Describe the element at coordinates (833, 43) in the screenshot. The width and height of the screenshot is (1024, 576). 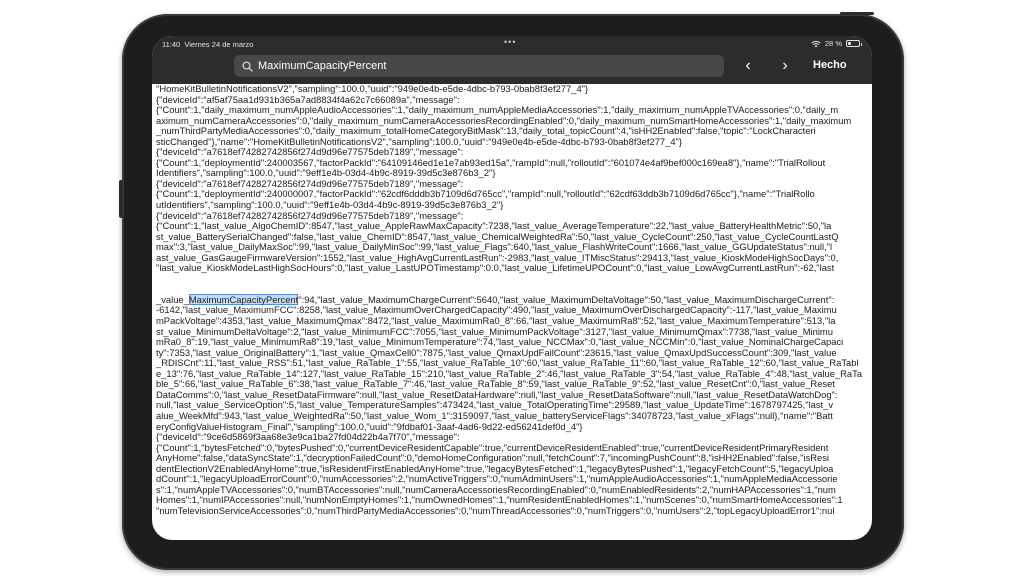
I see `battery-percent: 28 %` at that location.